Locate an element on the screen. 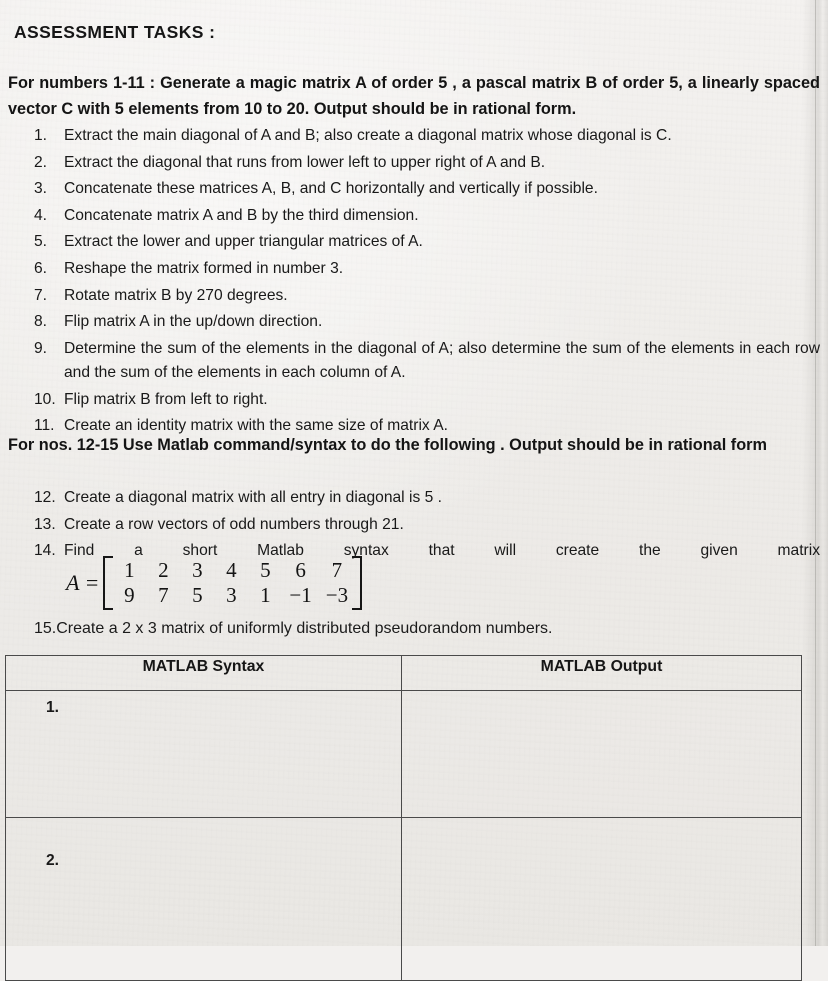  task-number: 5. is located at coordinates (41, 242).